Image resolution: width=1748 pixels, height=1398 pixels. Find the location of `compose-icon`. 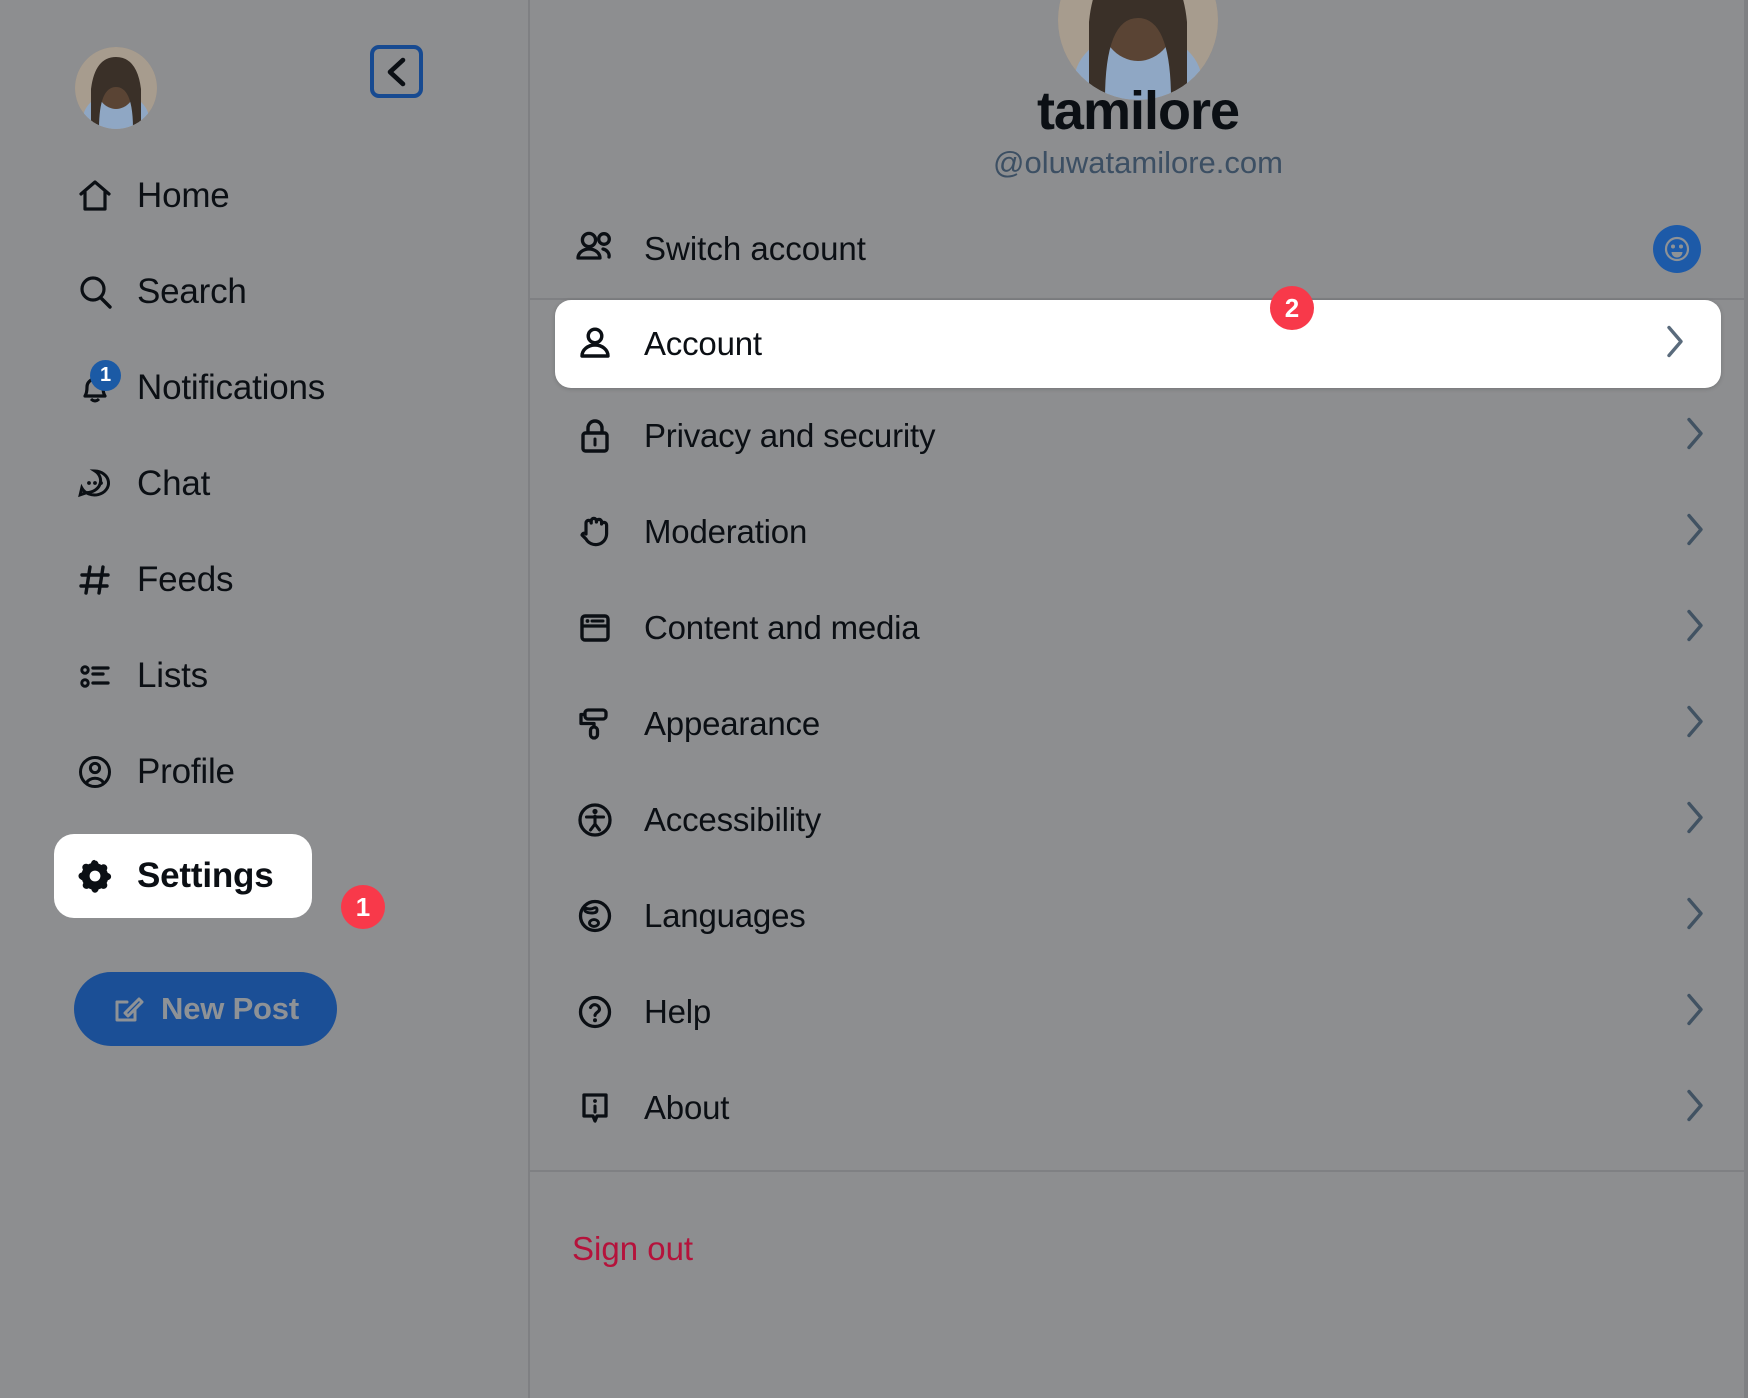

compose-icon is located at coordinates (129, 1009).